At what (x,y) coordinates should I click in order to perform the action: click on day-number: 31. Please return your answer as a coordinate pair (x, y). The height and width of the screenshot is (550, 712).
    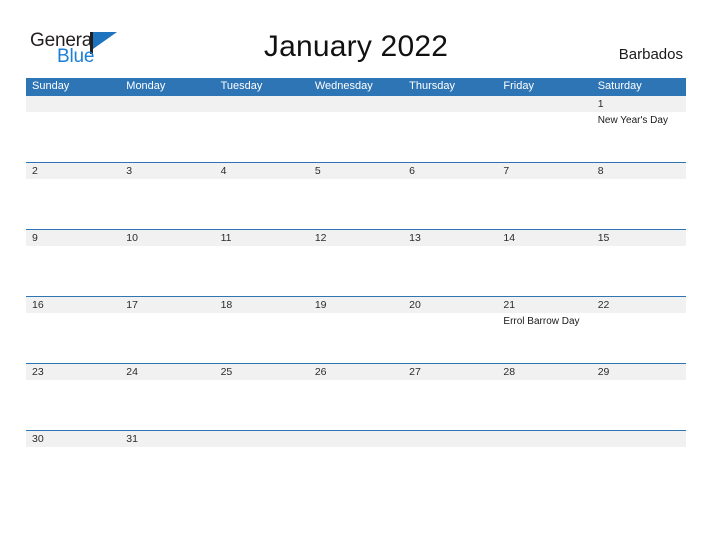
    Looking at the image, I should click on (132, 439).